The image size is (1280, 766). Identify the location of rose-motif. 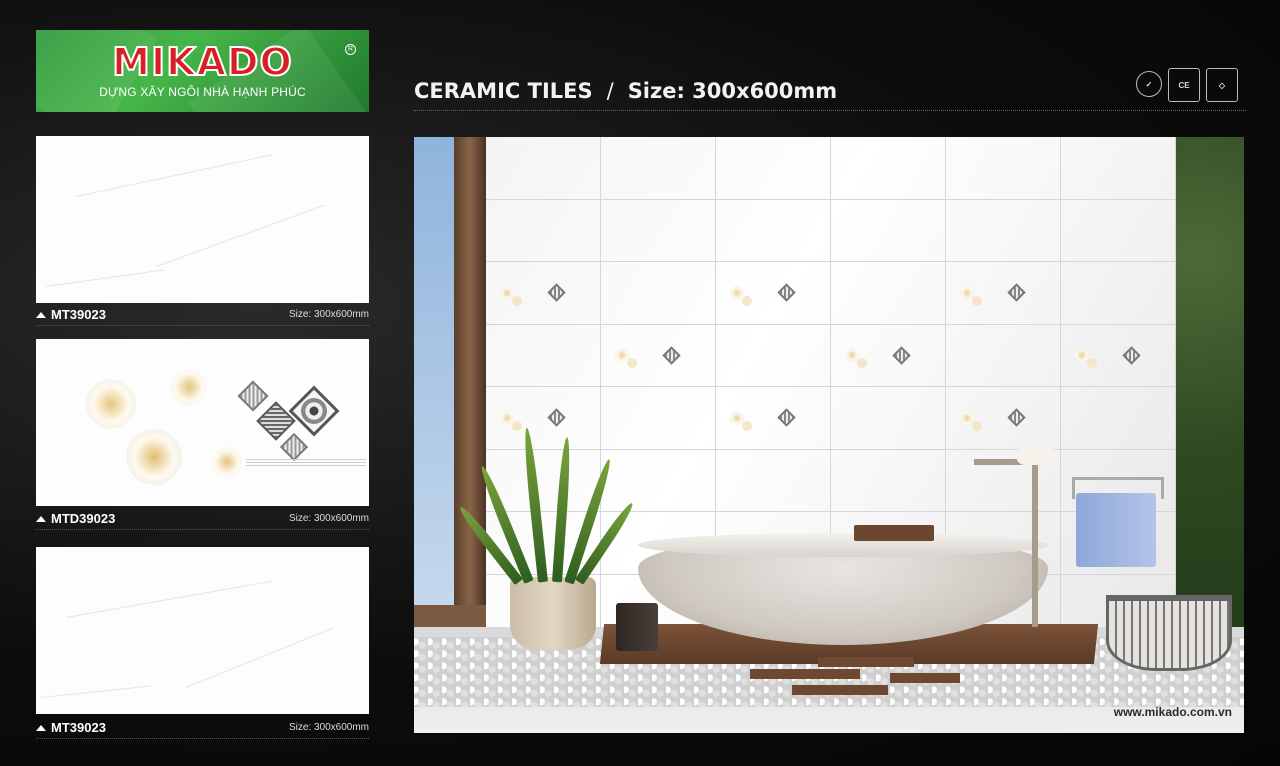
(141, 429).